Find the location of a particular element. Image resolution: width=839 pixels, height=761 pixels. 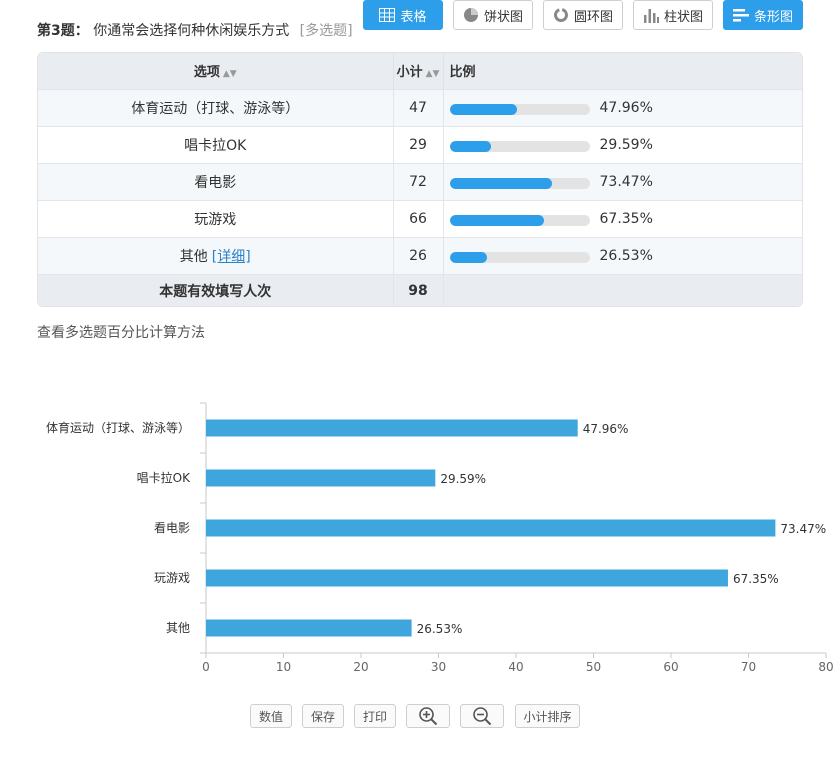

view-ring-button: 圆环图 is located at coordinates (583, 15).